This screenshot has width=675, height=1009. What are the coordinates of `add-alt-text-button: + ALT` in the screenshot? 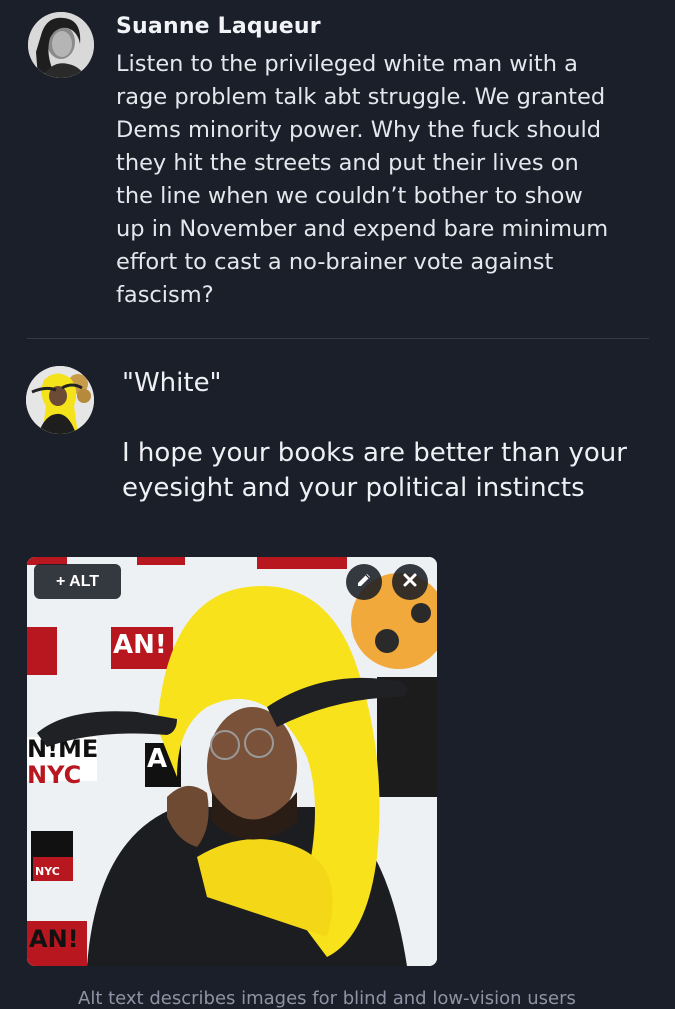 It's located at (77, 581).